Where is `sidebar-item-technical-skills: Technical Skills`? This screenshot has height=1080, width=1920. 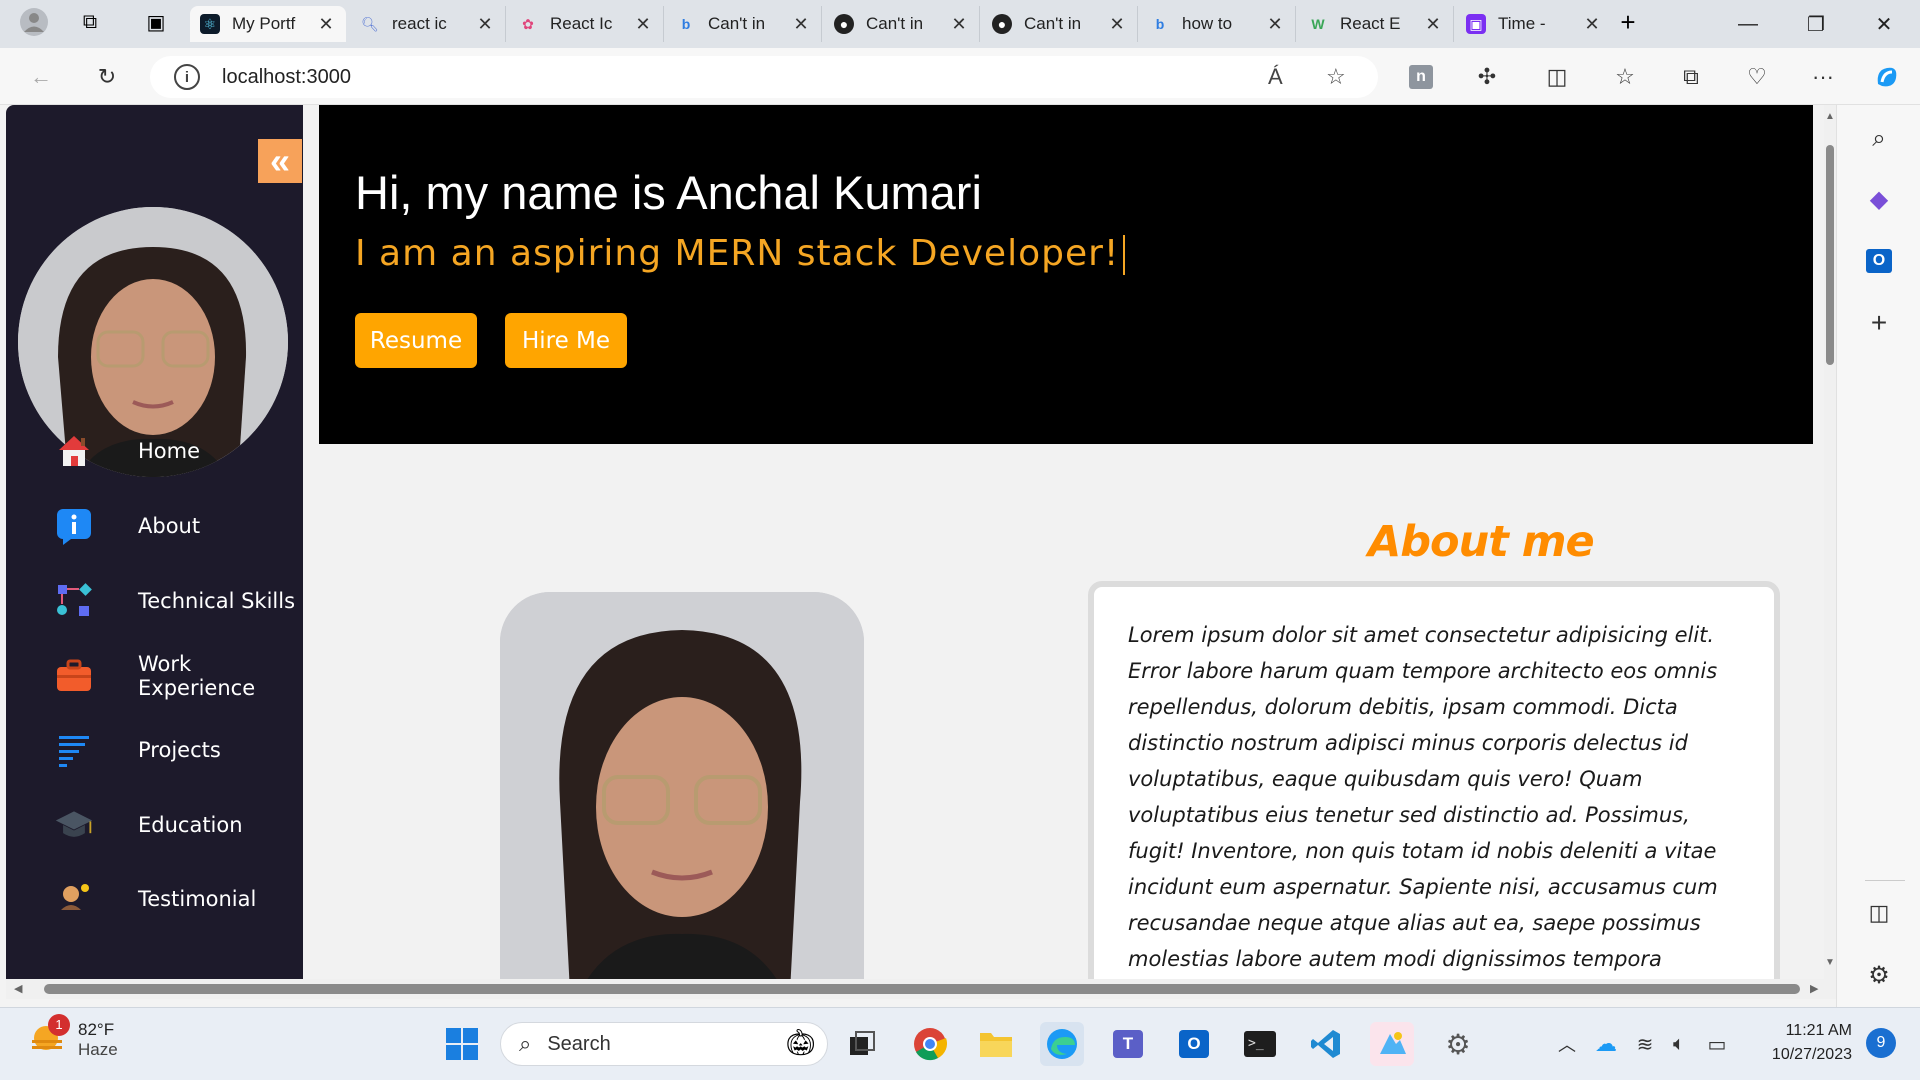
sidebar-item-technical-skills: Technical Skills is located at coordinates (154, 601).